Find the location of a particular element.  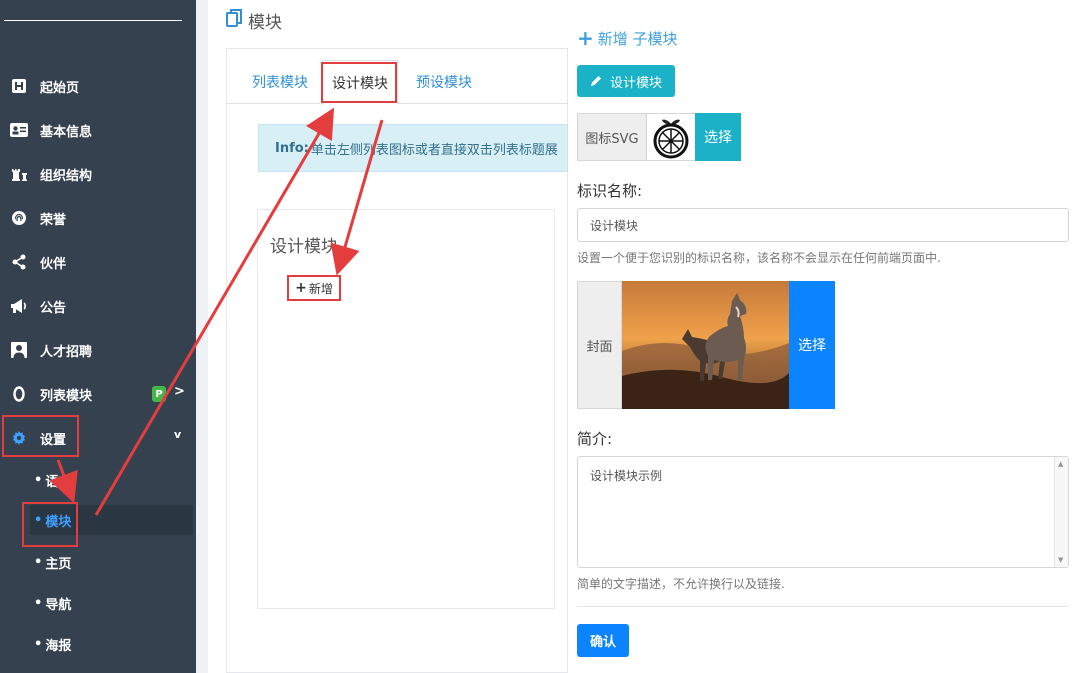

cover-label: 封面 is located at coordinates (599, 345).